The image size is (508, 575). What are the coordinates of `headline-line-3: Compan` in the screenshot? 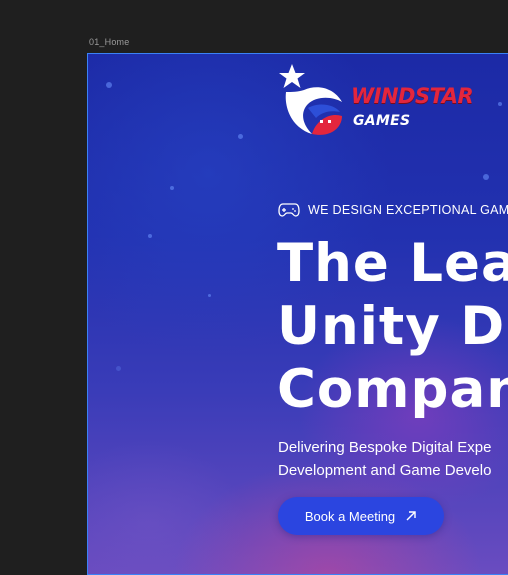 It's located at (392, 389).